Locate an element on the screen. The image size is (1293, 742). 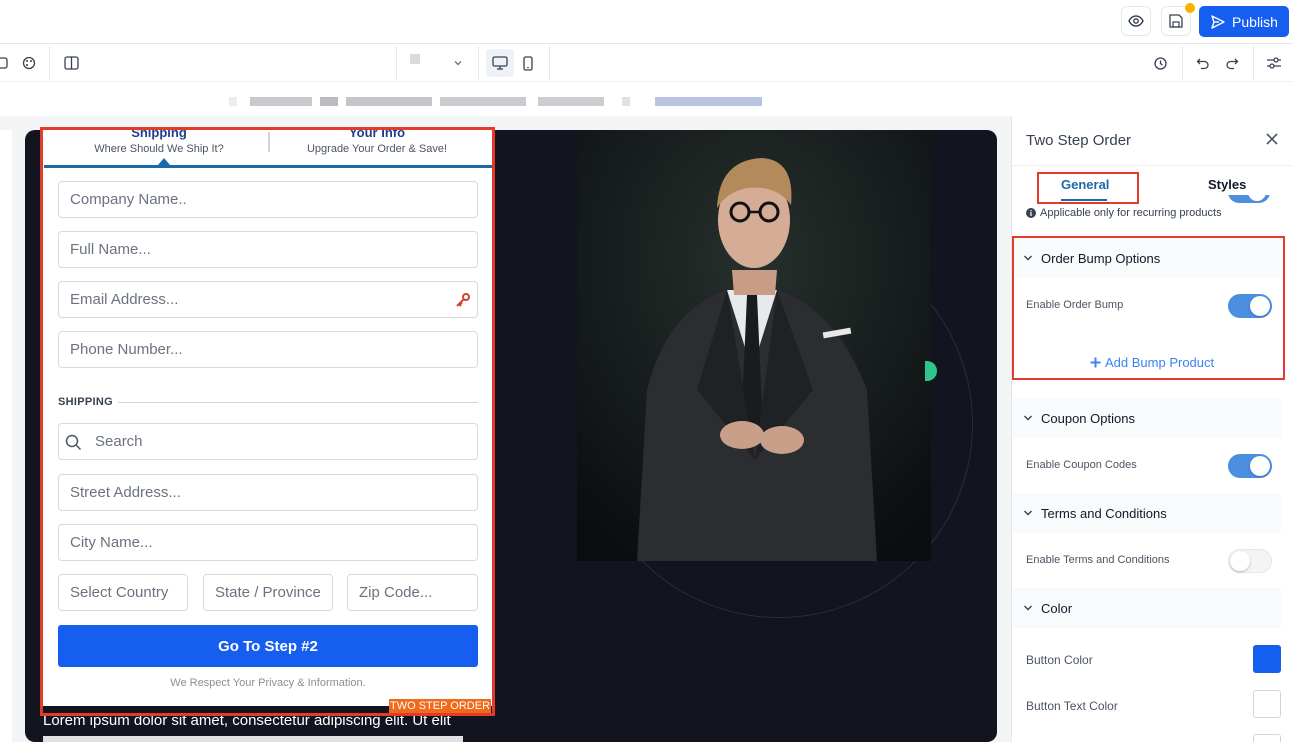
state-input: State / Province is located at coordinates (268, 592).